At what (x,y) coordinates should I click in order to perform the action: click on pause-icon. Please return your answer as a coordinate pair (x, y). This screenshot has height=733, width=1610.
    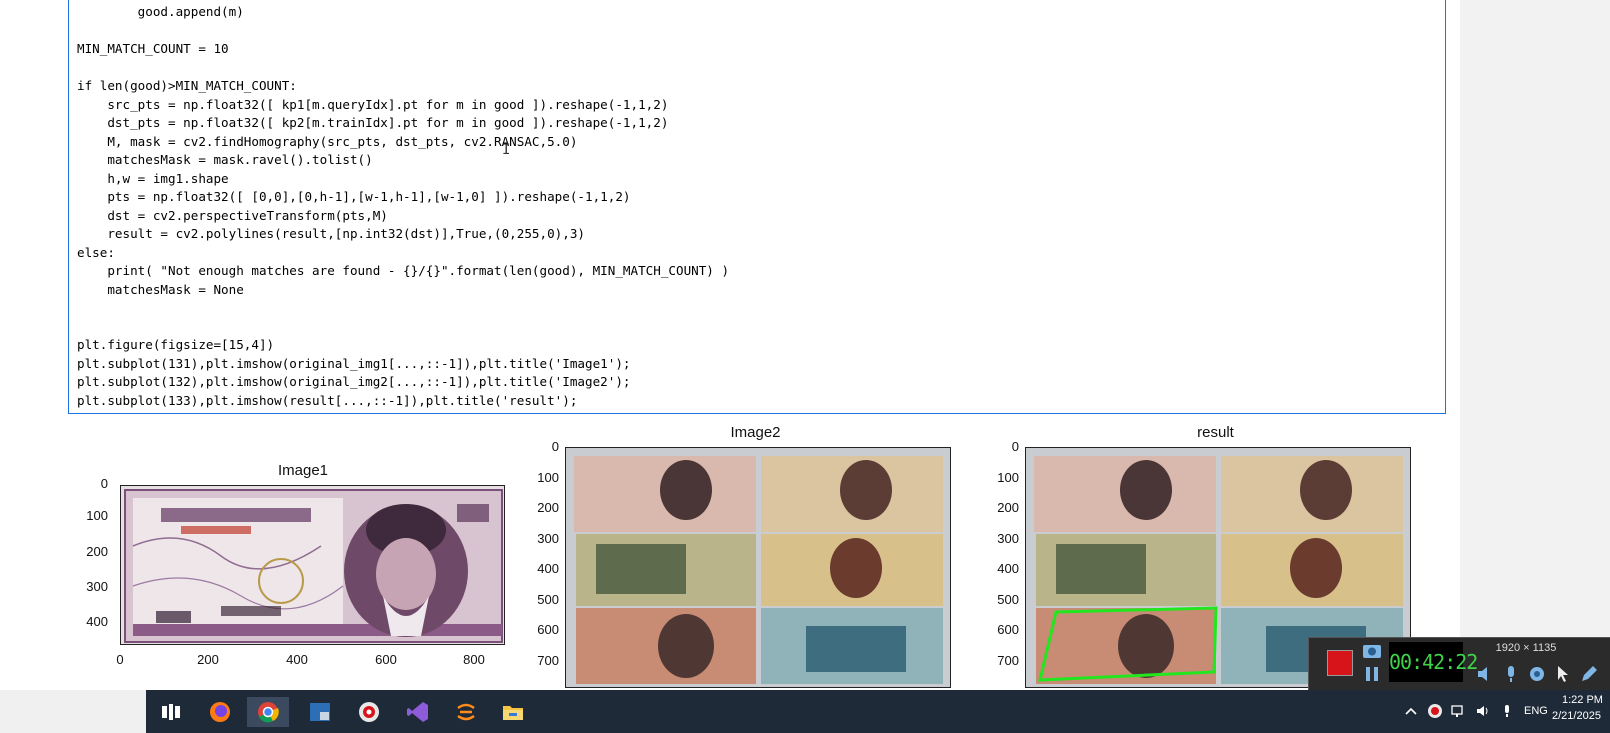
    Looking at the image, I should click on (1372, 674).